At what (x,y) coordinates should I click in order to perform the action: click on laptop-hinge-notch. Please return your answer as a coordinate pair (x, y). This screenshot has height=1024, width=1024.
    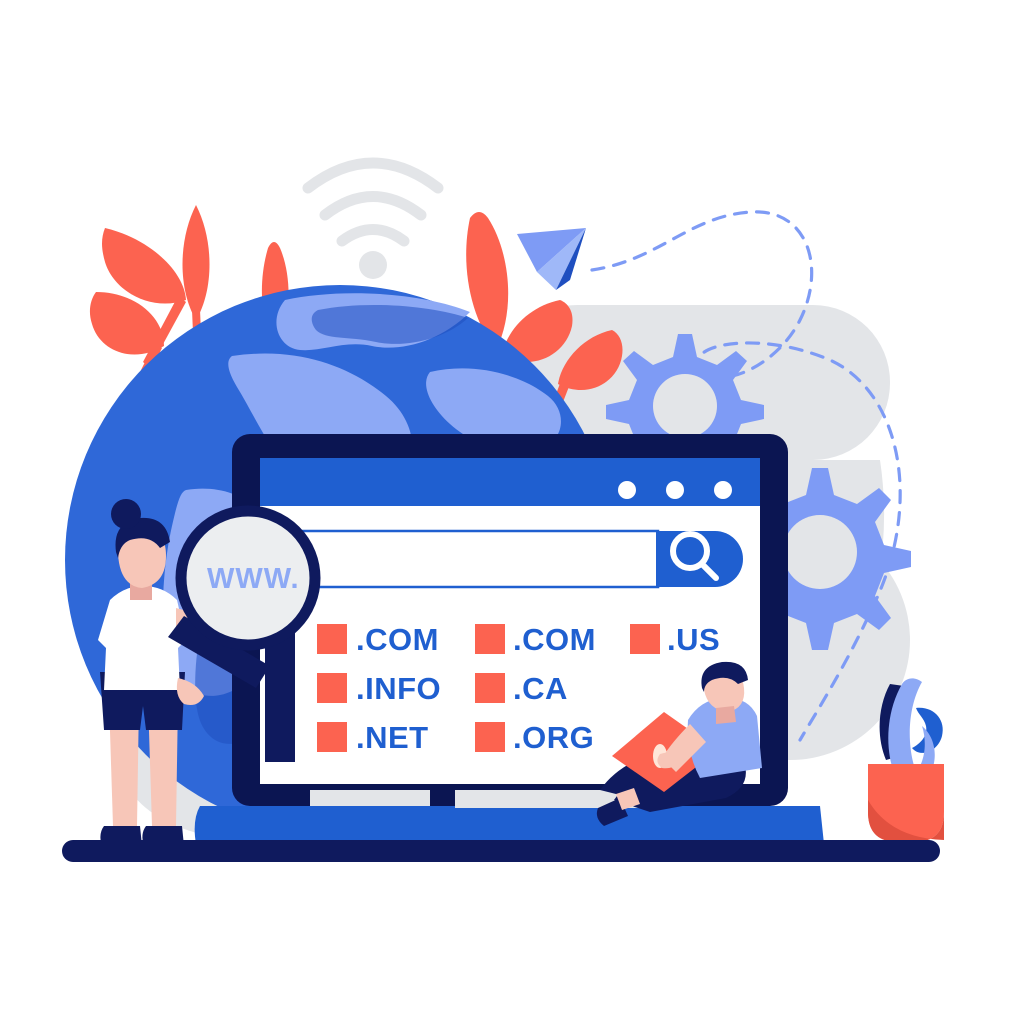
    Looking at the image, I should click on (370, 798).